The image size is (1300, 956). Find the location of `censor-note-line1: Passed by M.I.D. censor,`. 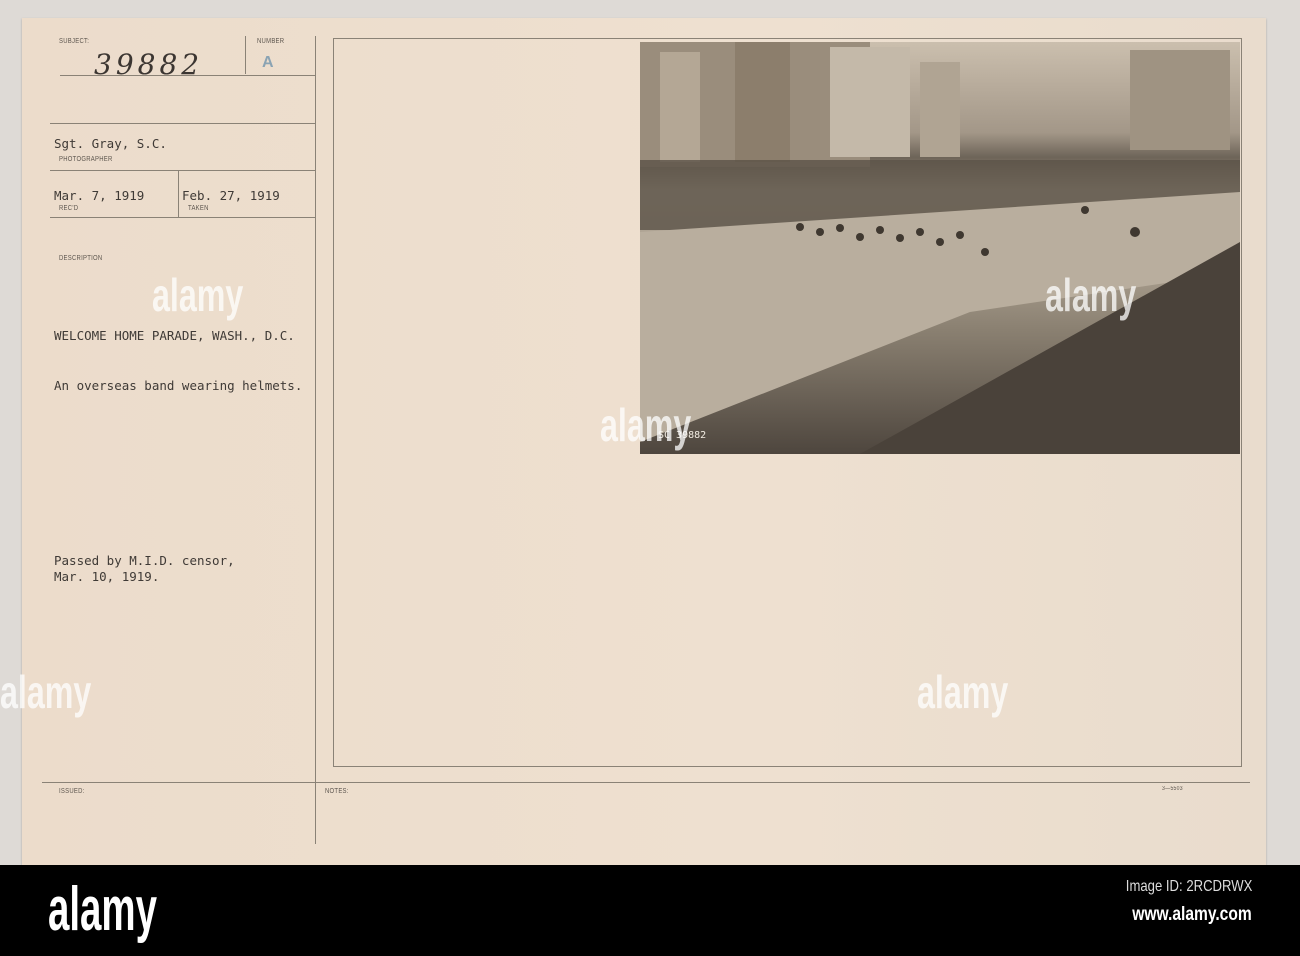

censor-note-line1: Passed by M.I.D. censor, is located at coordinates (144, 560).